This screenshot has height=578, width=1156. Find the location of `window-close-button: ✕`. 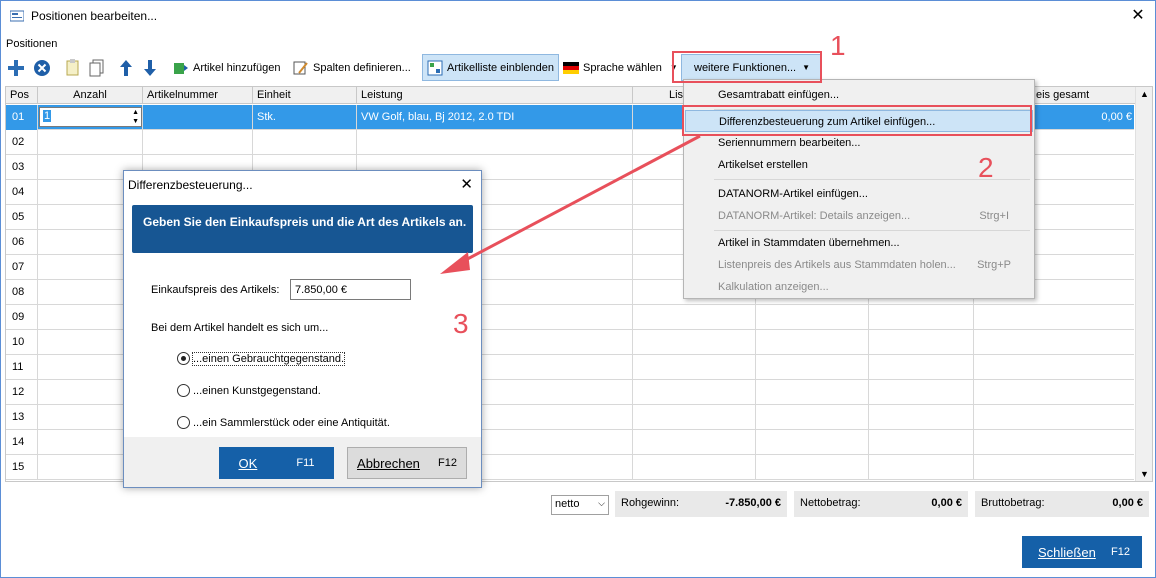

window-close-button: ✕ is located at coordinates (1138, 16).